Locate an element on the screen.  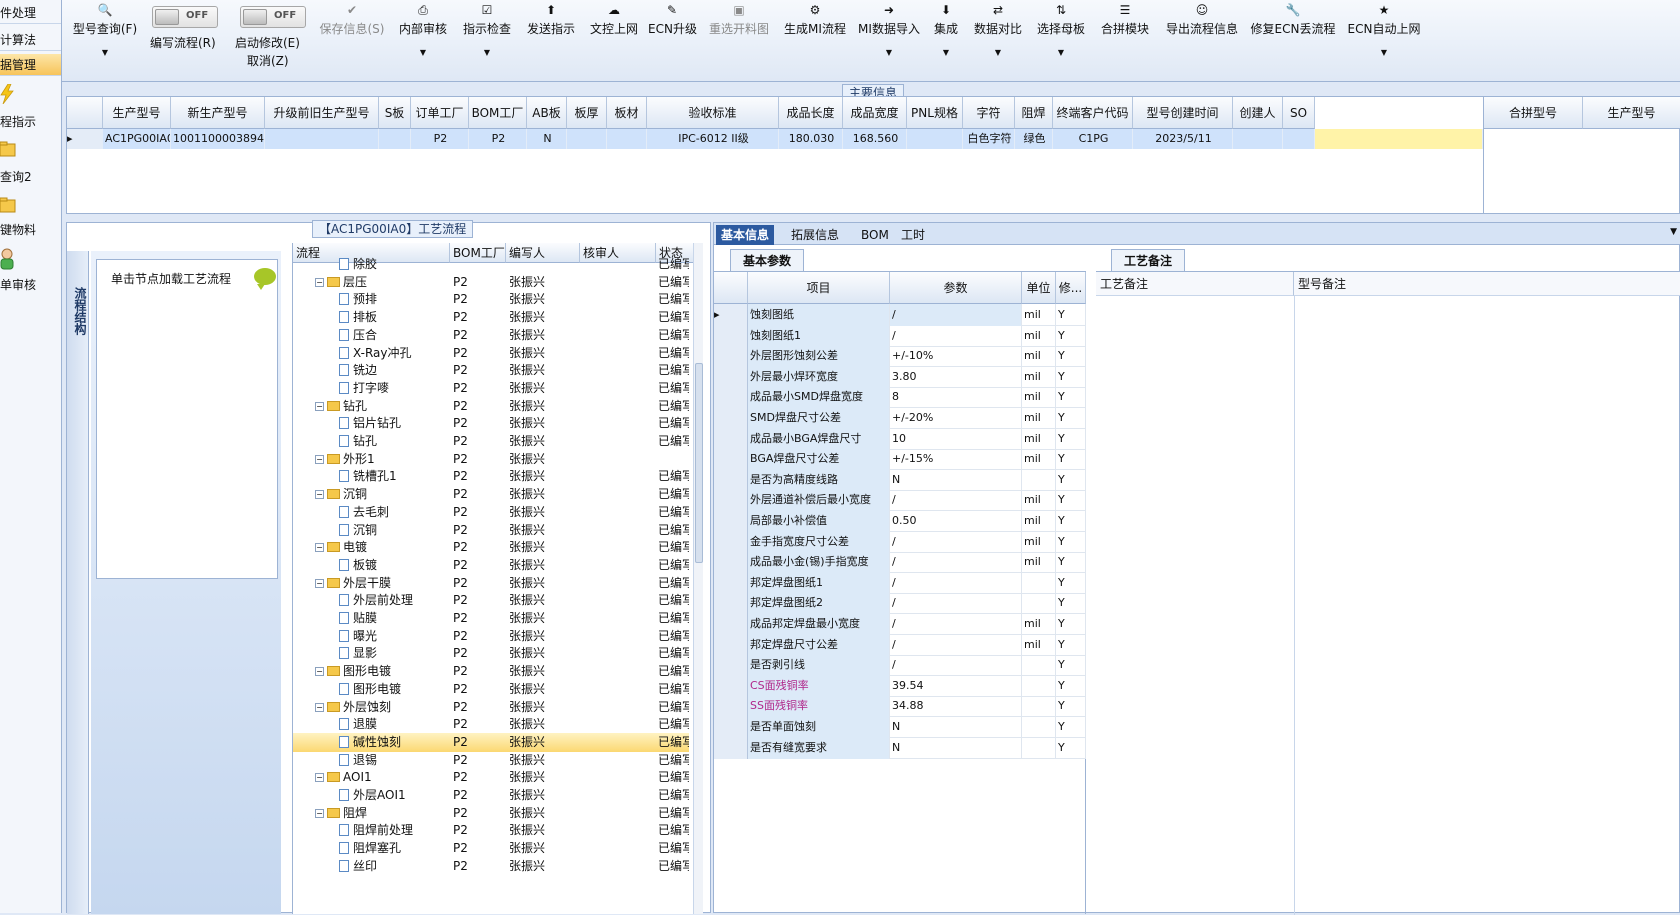
main-cell-0: AC1PG00IA0 is located at coordinates (137, 139).